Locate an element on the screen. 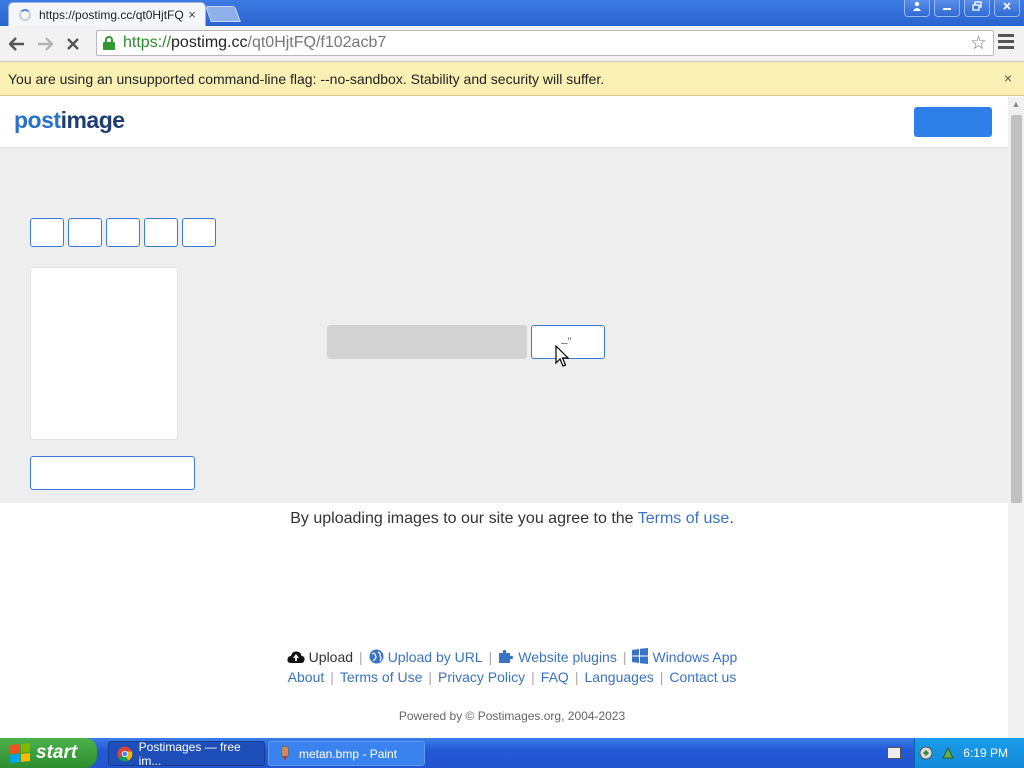 The image size is (1024, 768). url-host: postimg.cc is located at coordinates (209, 42).